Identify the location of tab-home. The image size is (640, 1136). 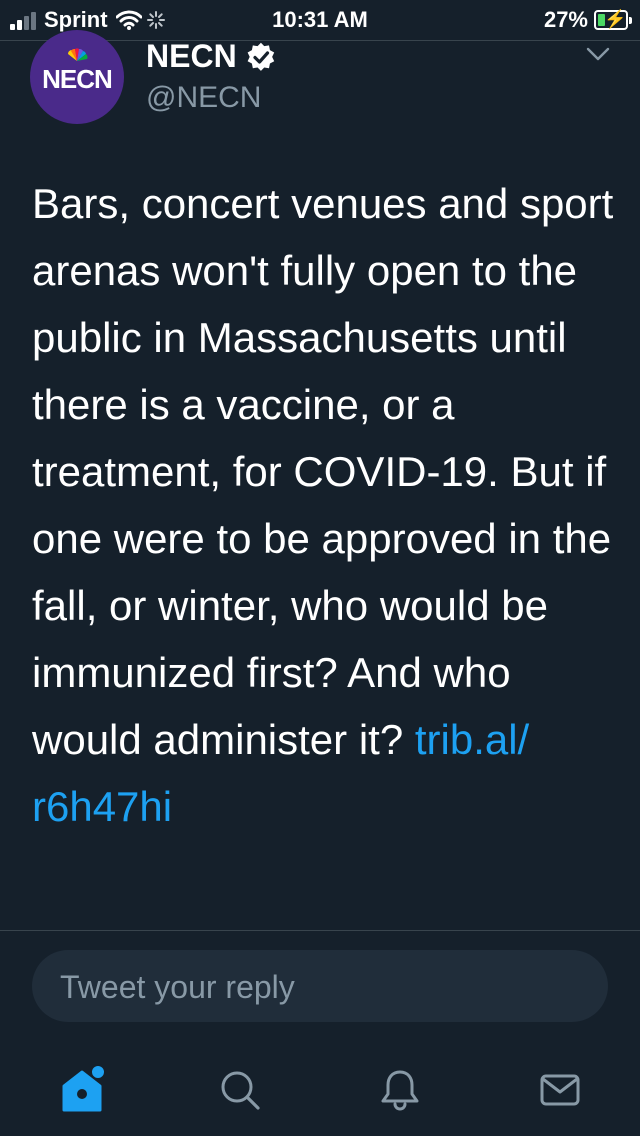
(84, 1090).